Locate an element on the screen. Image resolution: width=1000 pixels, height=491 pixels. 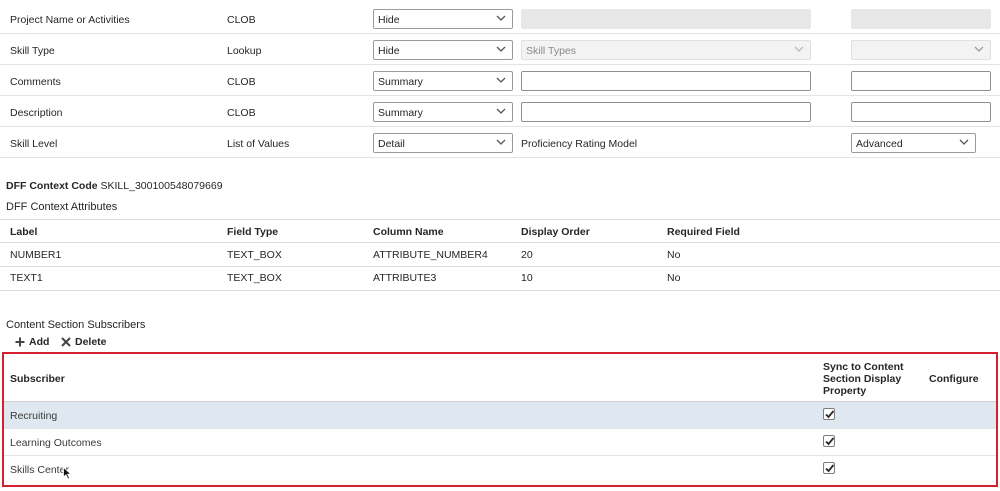
attribute-label: Skill Type is located at coordinates (32, 51).